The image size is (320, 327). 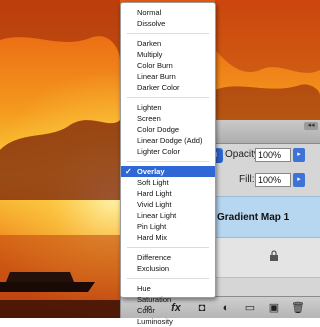 What do you see at coordinates (168, 107) in the screenshot?
I see `menu-item-lighten: Lighten` at bounding box center [168, 107].